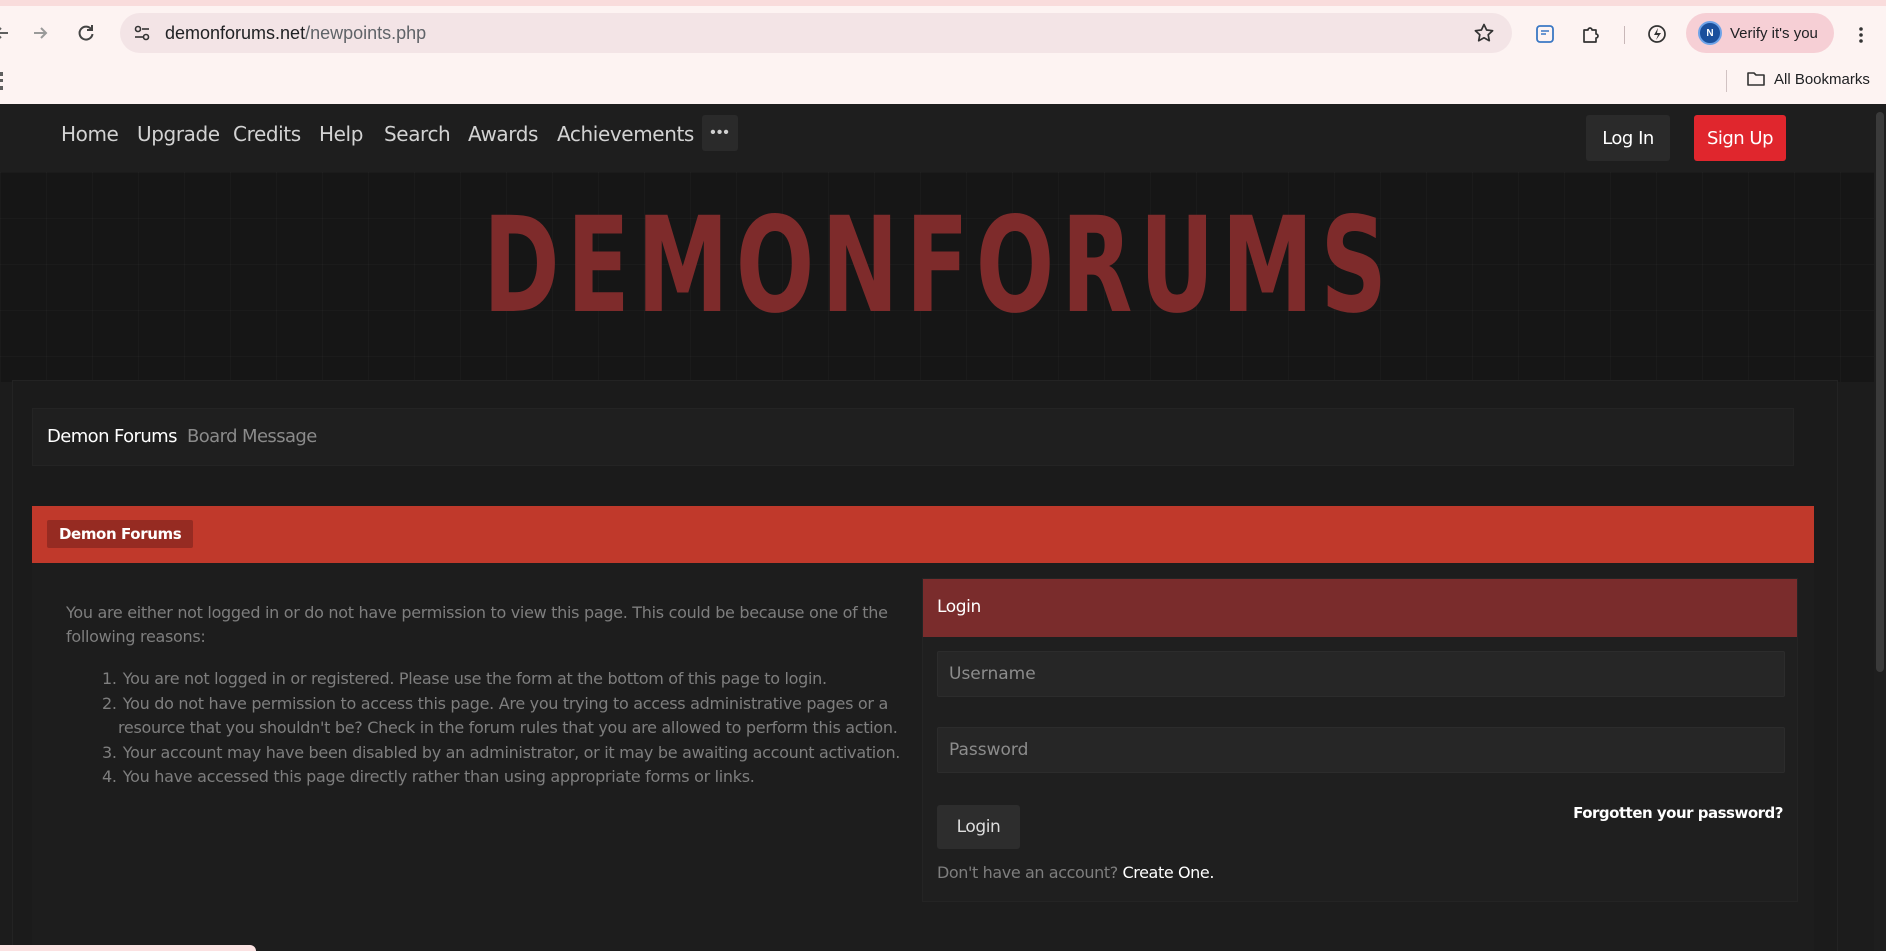  Describe the element at coordinates (1169, 872) in the screenshot. I see `create-account-link: Create One.` at that location.